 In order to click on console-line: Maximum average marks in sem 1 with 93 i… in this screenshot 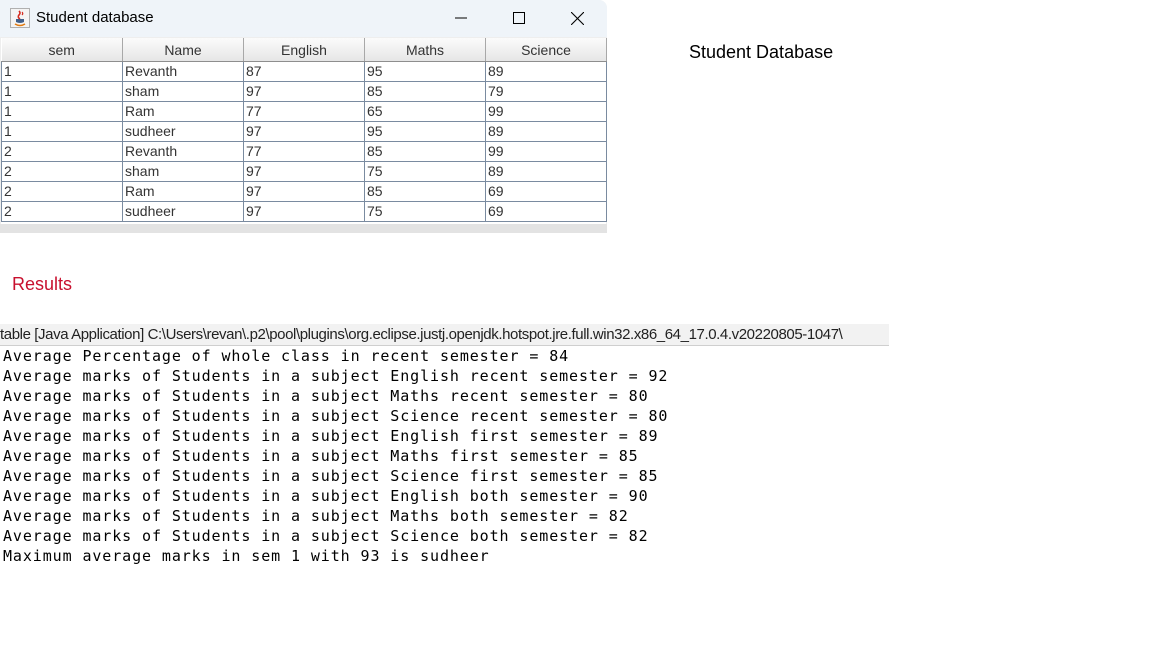, I will do `click(246, 556)`.